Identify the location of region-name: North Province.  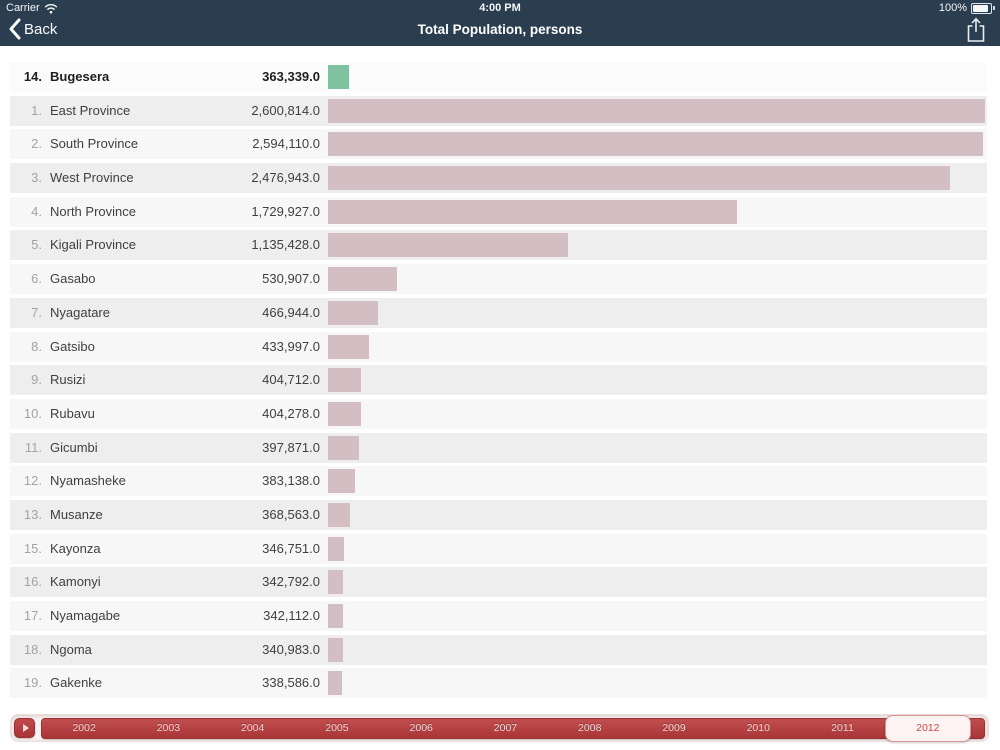
(93, 211).